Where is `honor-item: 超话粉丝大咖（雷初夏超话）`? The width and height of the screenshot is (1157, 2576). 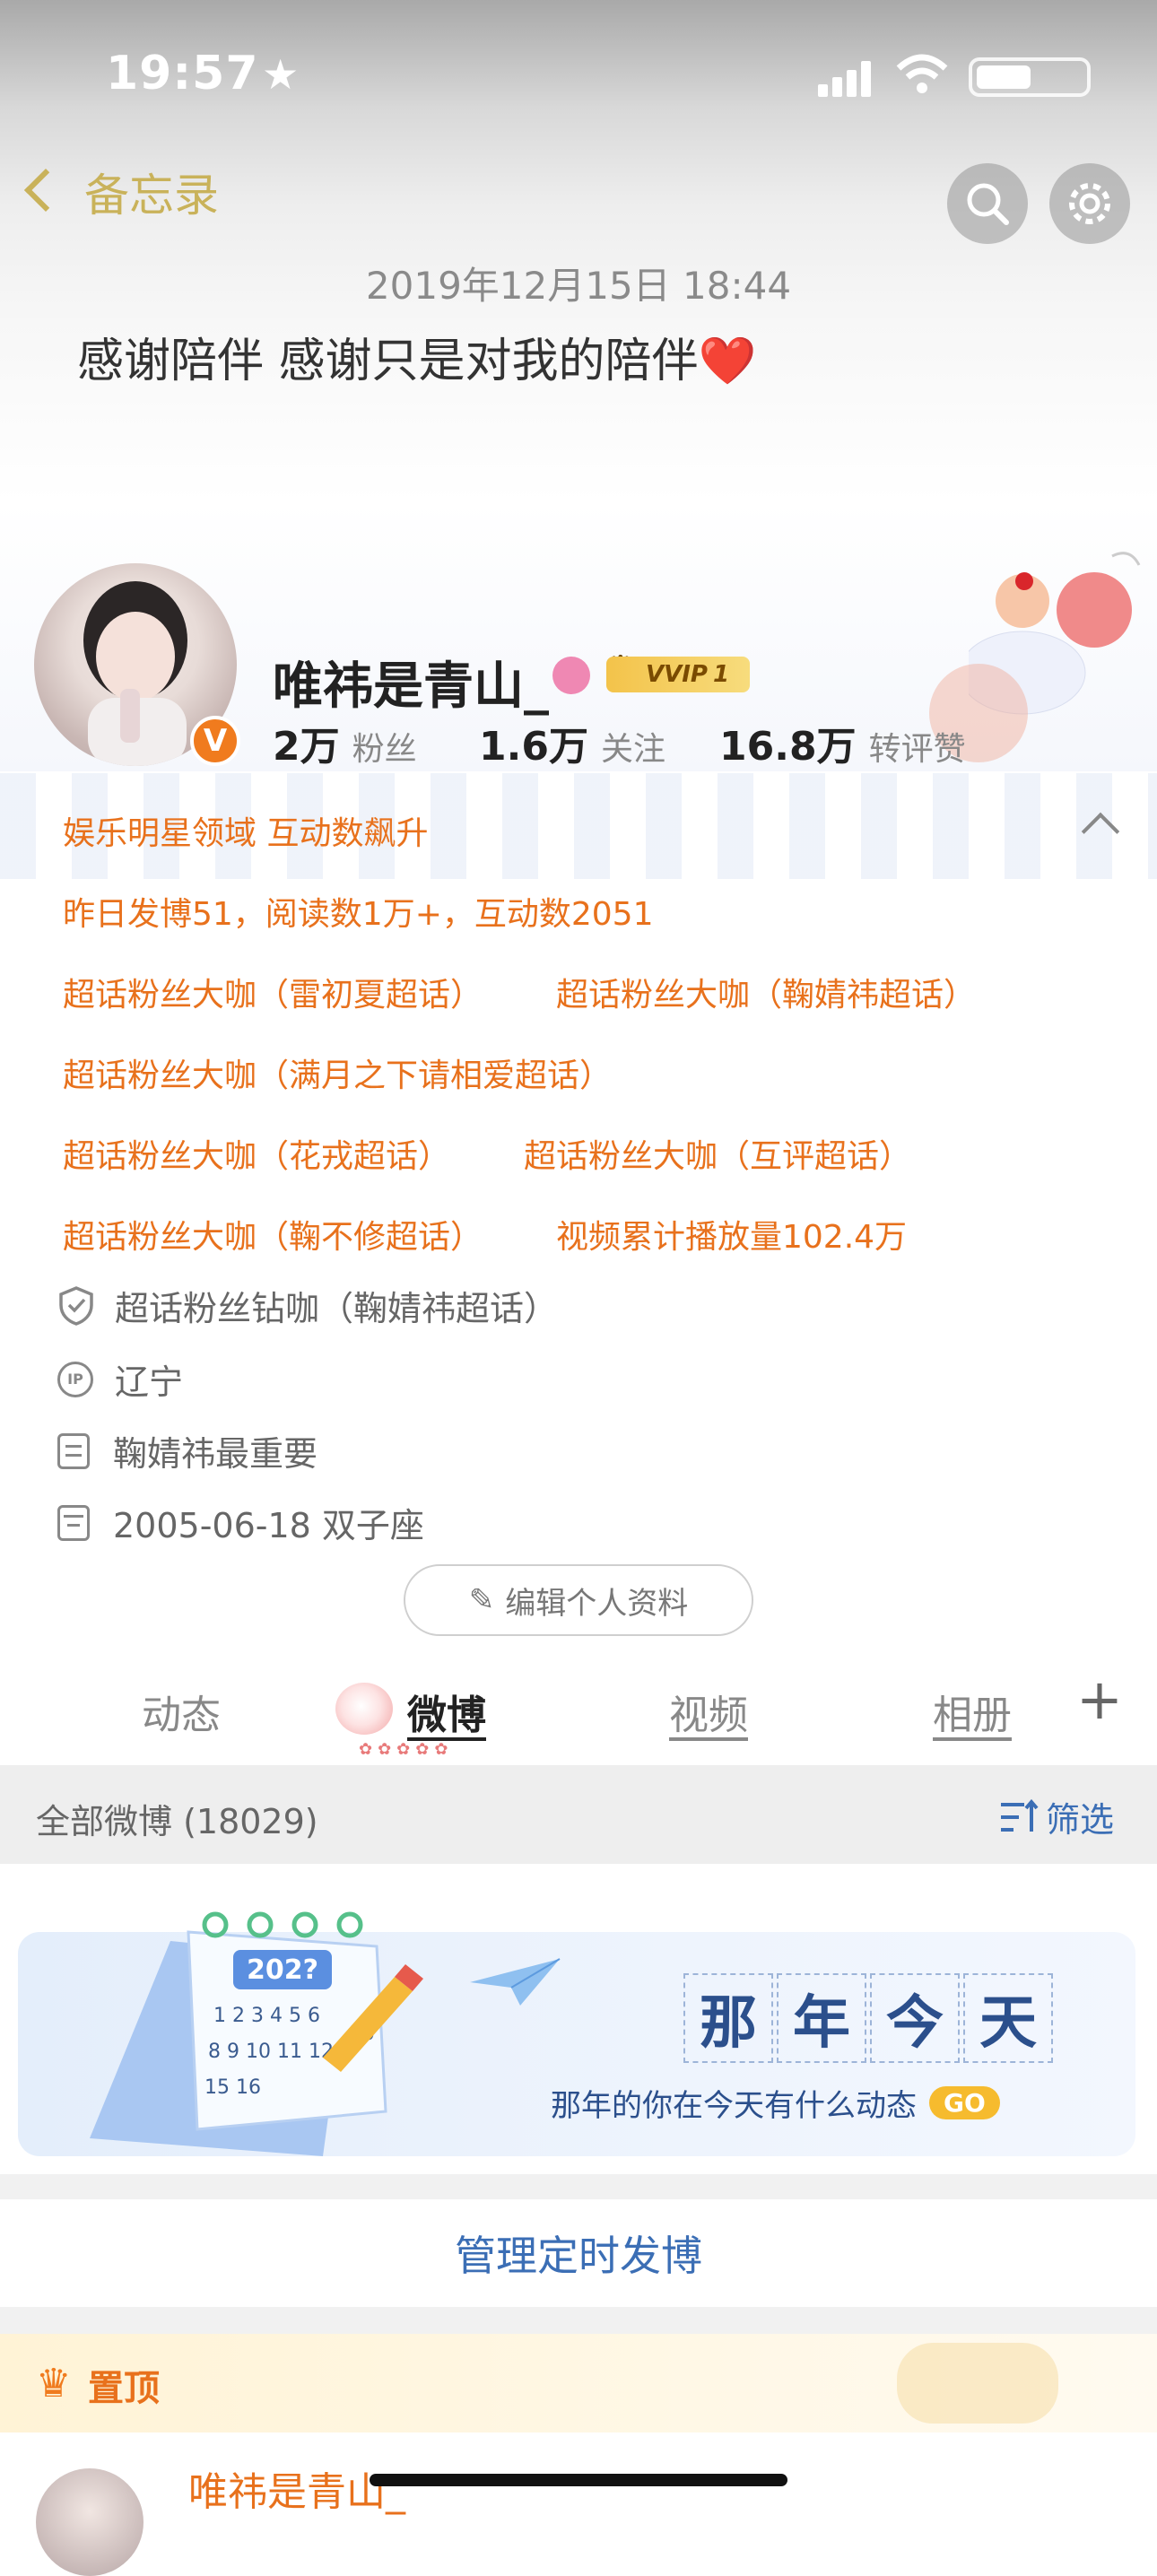
honor-item: 超话粉丝大咖（雷初夏超话） is located at coordinates (273, 995).